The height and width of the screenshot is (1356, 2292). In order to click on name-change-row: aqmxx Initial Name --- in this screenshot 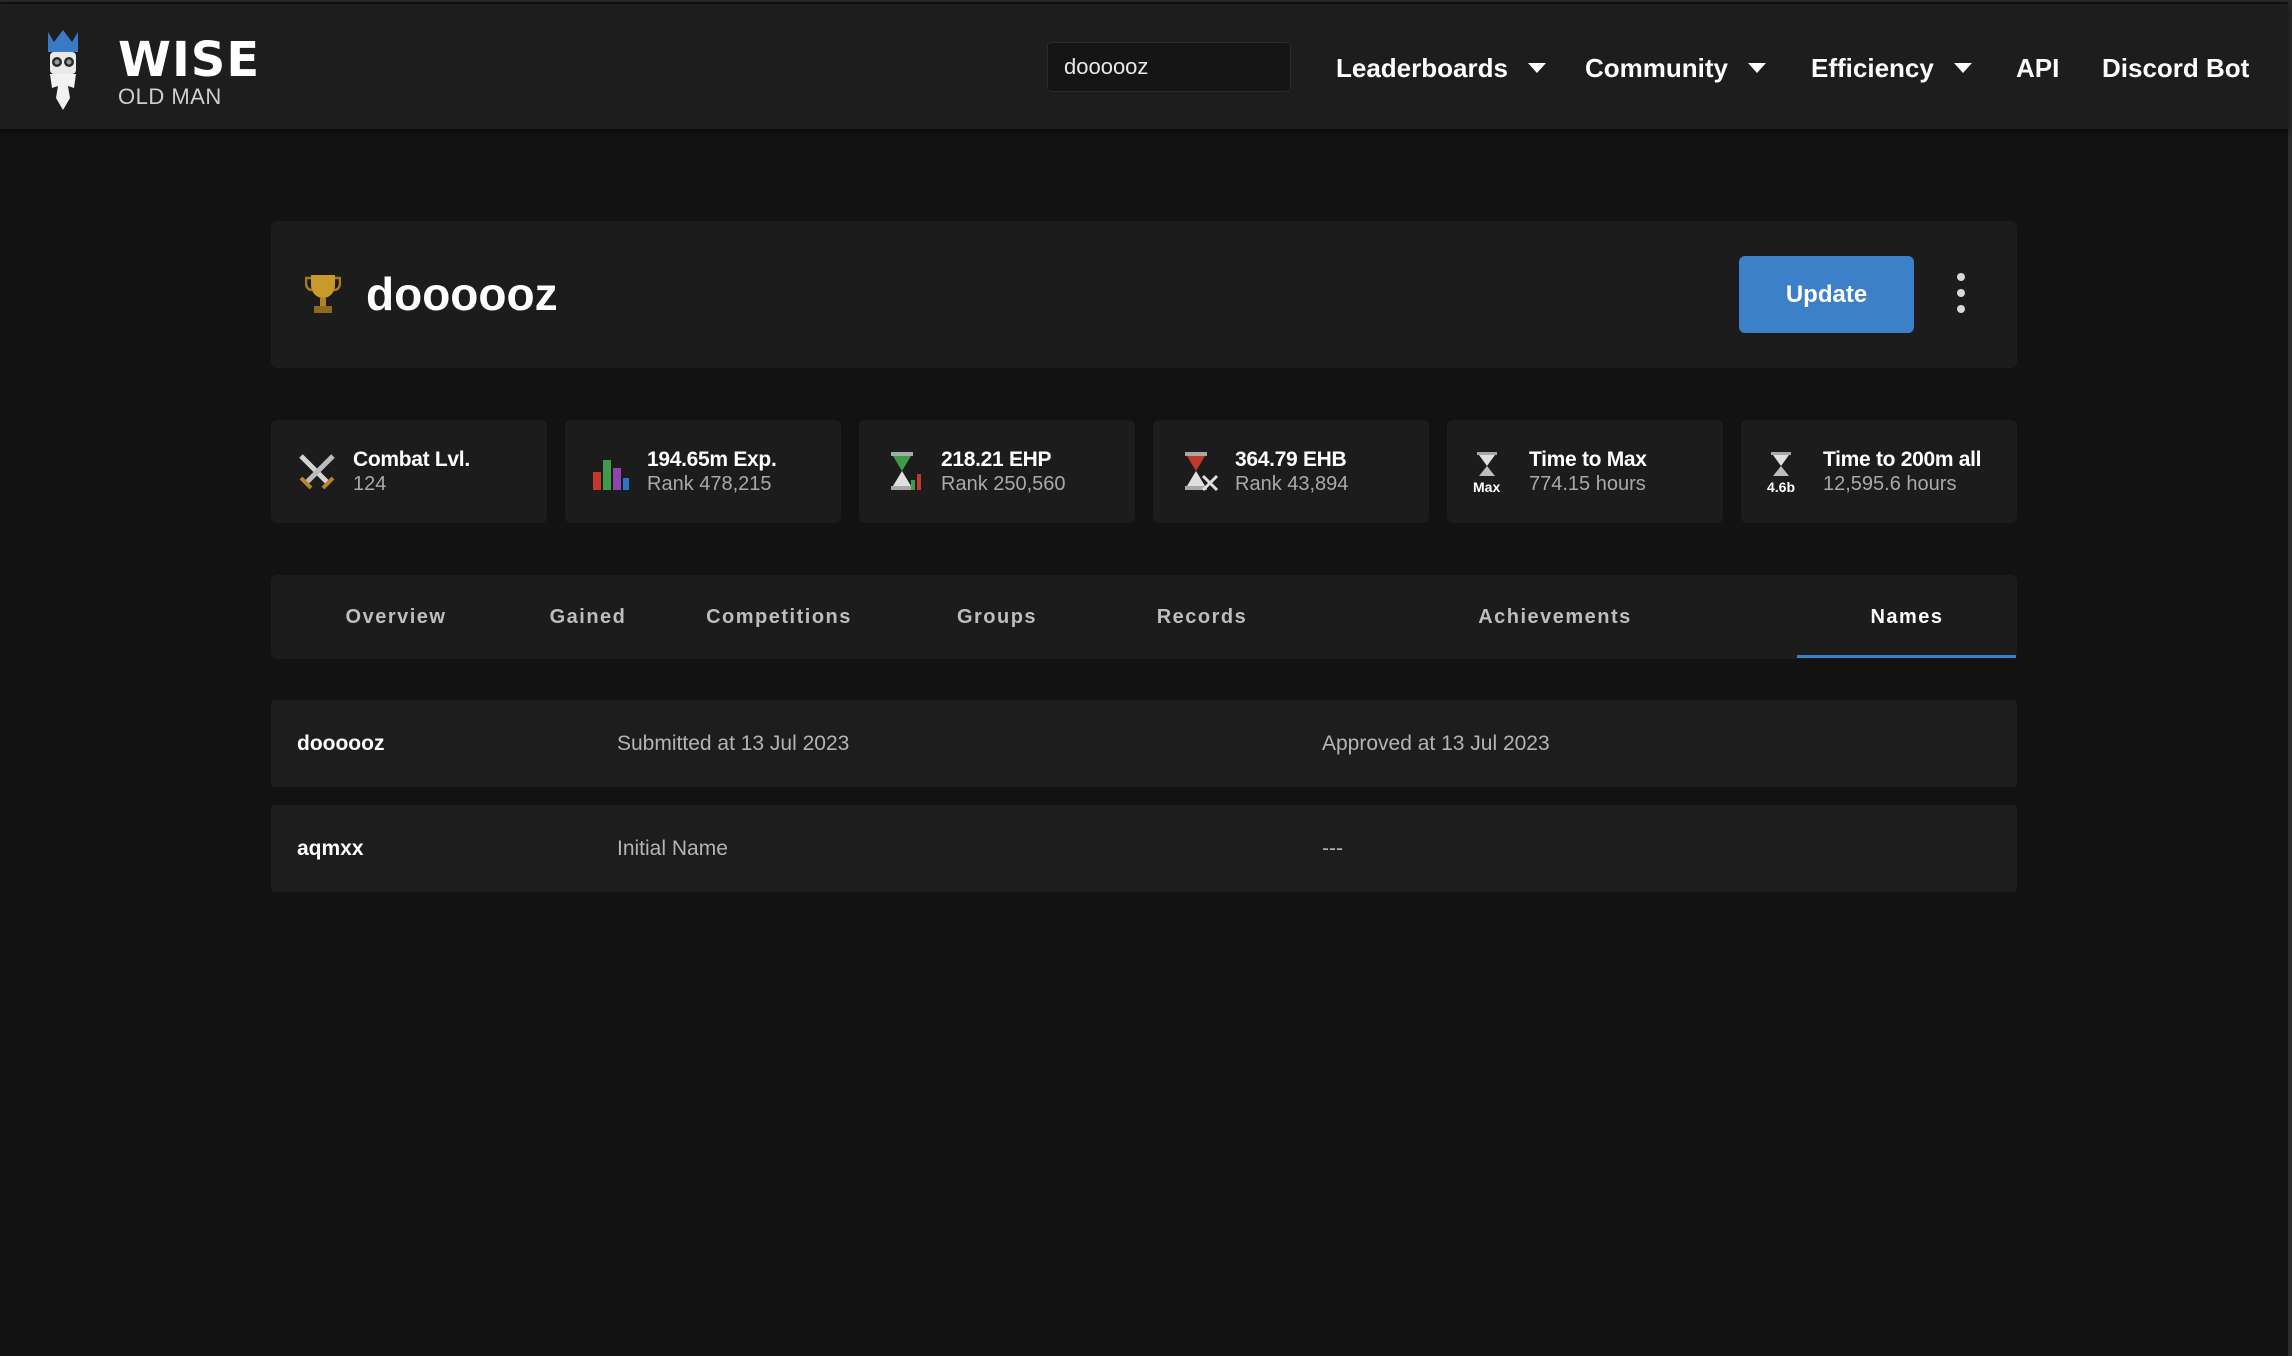, I will do `click(1144, 848)`.